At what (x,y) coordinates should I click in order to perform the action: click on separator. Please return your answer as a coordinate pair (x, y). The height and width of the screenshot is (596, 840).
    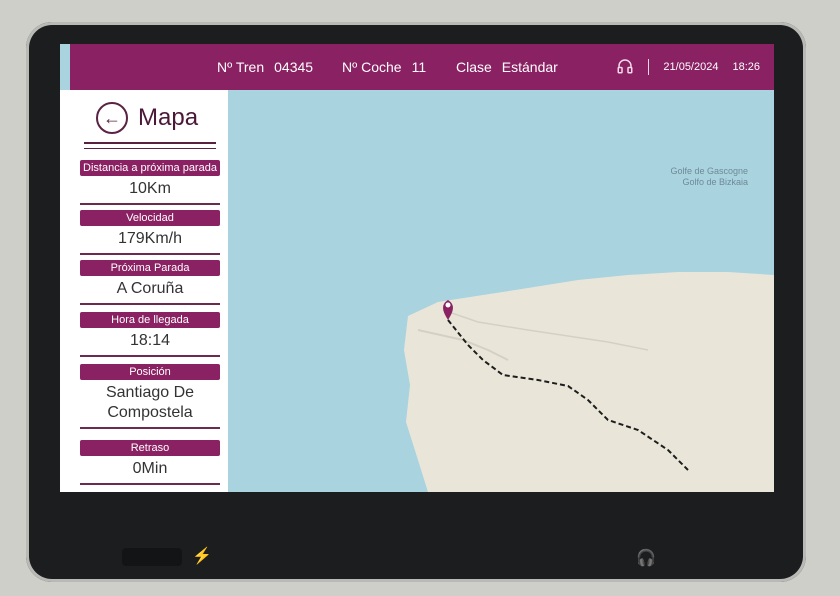
    Looking at the image, I should click on (649, 67).